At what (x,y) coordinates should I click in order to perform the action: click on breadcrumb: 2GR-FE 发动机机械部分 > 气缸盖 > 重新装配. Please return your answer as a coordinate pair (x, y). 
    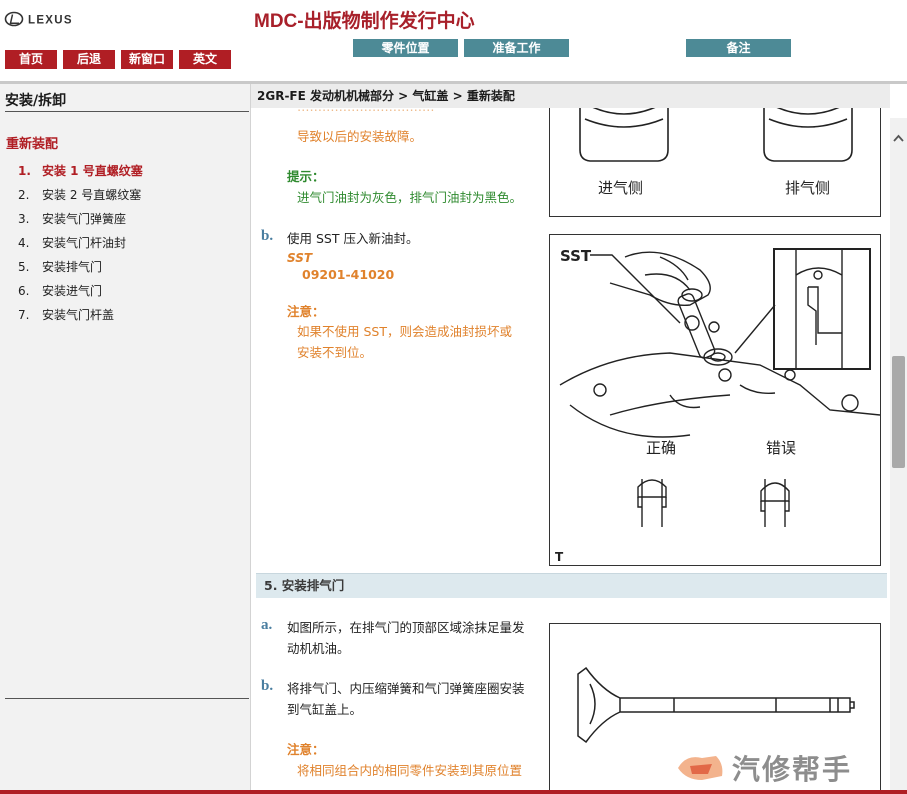
    Looking at the image, I should click on (570, 96).